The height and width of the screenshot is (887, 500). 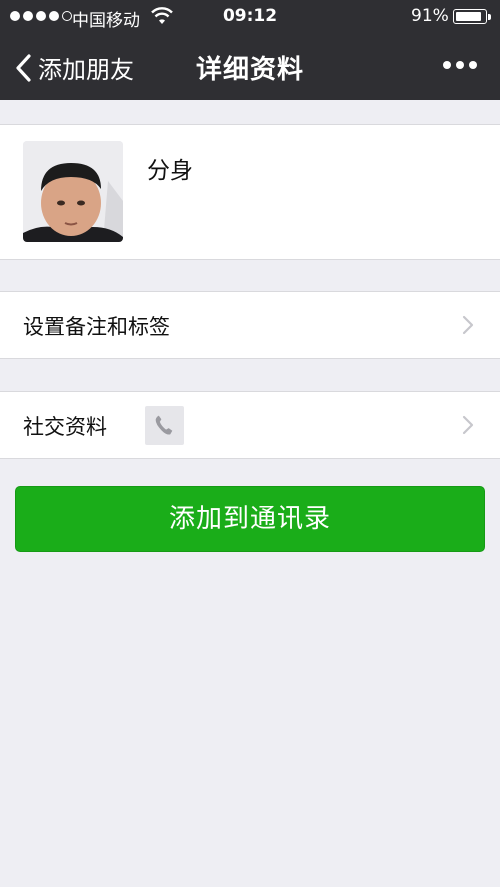 What do you see at coordinates (170, 171) in the screenshot?
I see `profile-name: 分身` at bounding box center [170, 171].